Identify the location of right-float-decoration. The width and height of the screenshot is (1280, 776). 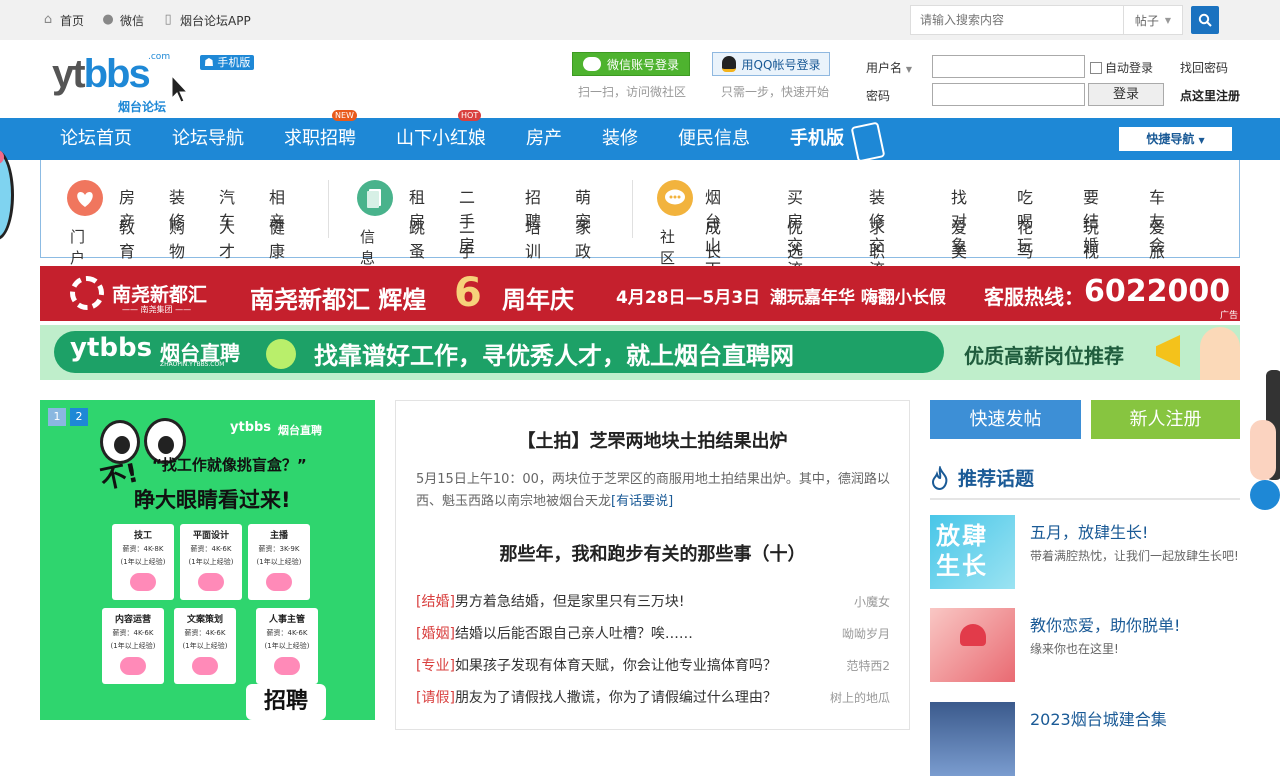
(1265, 445).